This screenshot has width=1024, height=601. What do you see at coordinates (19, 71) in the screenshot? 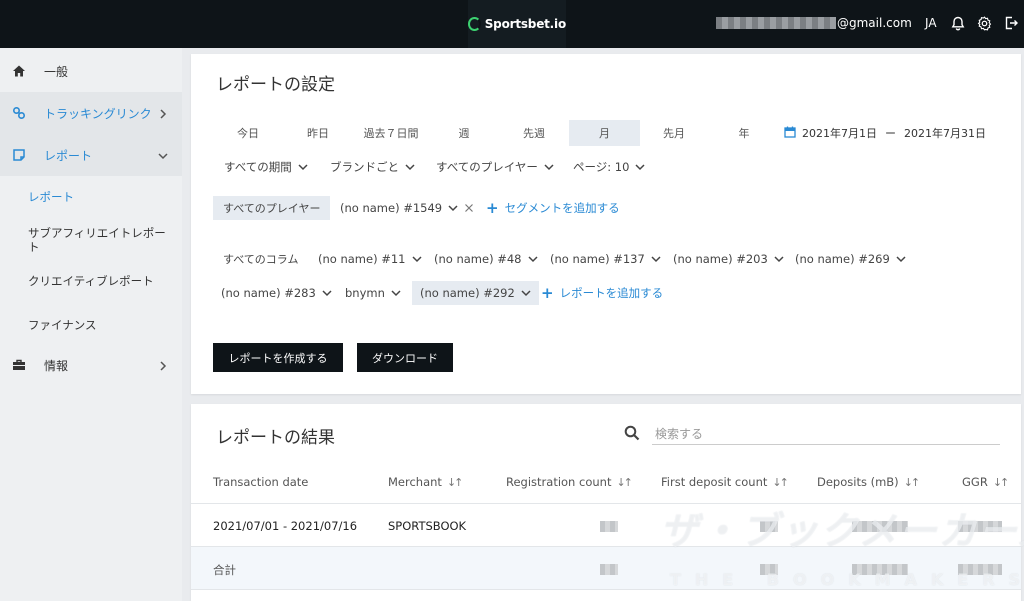
I see `home-icon` at bounding box center [19, 71].